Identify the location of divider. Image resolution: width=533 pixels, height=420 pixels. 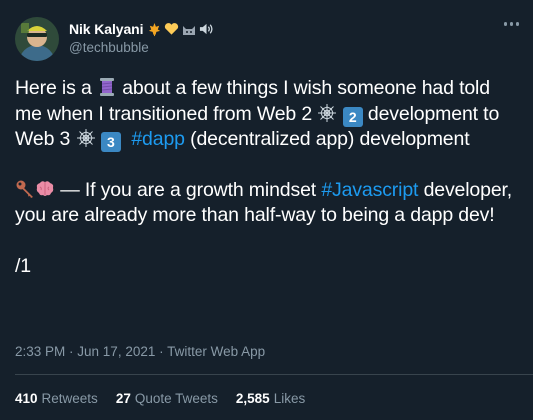
(274, 374).